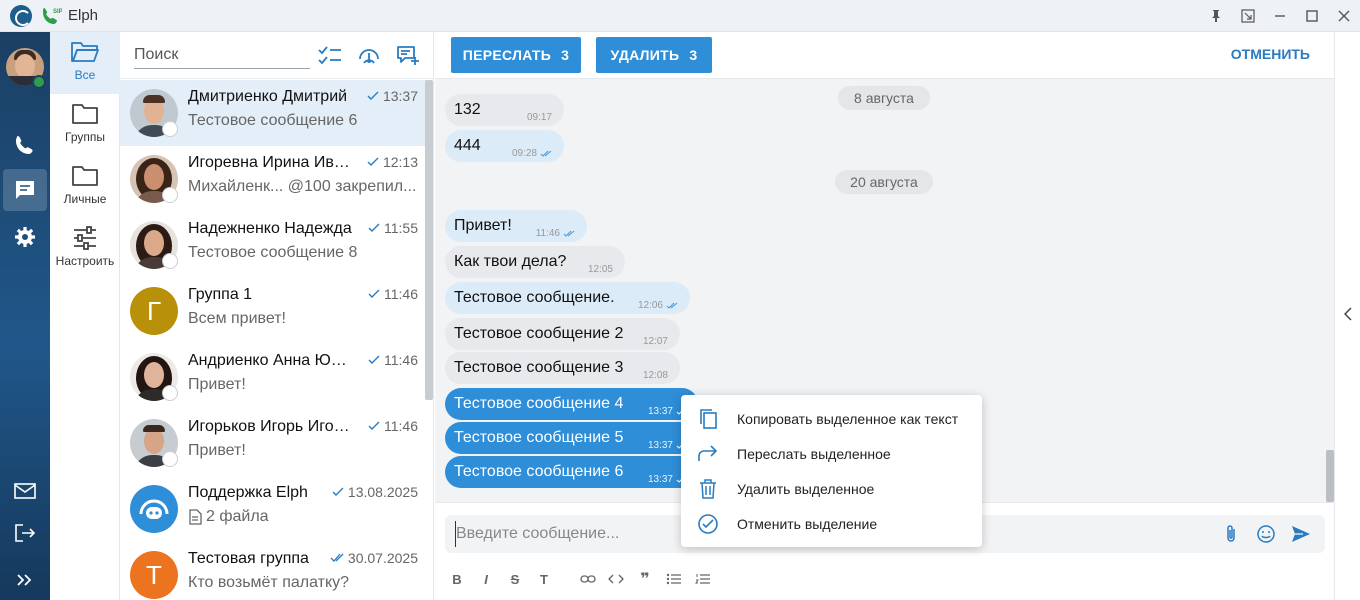 This screenshot has height=600, width=1360. What do you see at coordinates (693, 55) in the screenshot?
I see `delete-count: 3` at bounding box center [693, 55].